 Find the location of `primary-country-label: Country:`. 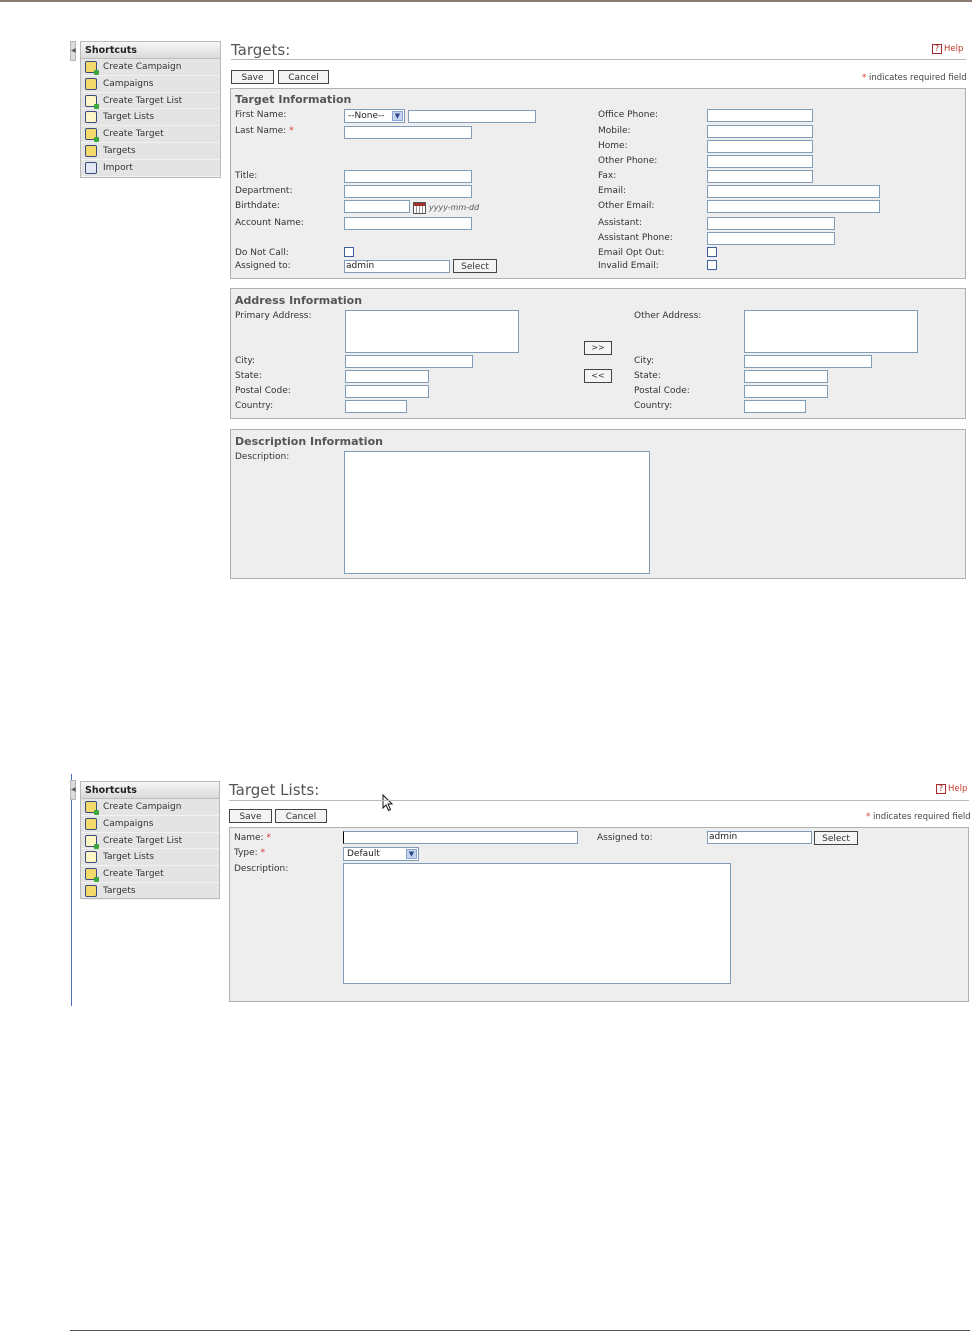

primary-country-label: Country: is located at coordinates (254, 406).